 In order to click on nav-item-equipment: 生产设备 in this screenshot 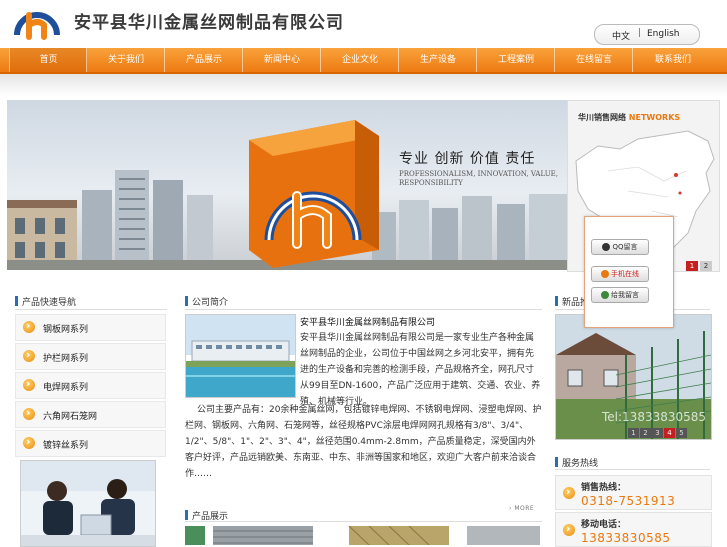, I will do `click(437, 60)`.